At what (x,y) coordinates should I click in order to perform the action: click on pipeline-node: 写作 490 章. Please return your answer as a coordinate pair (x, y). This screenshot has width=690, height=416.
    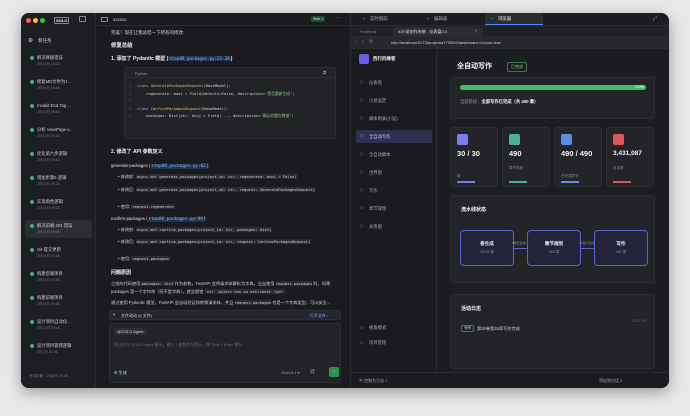
    Looking at the image, I should click on (621, 248).